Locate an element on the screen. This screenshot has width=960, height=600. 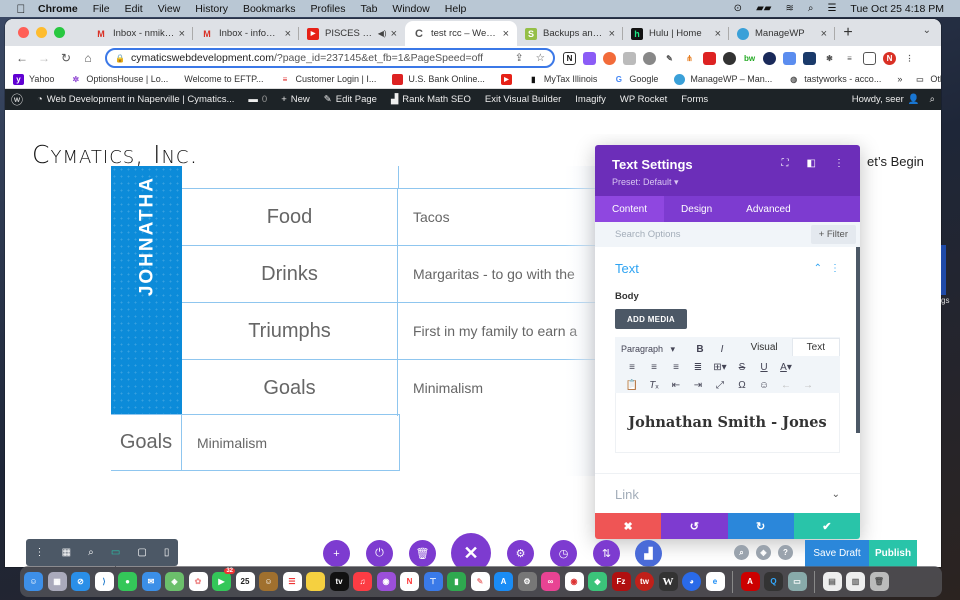
table-row: Goals Minimalism is located at coordinates (392, 387).